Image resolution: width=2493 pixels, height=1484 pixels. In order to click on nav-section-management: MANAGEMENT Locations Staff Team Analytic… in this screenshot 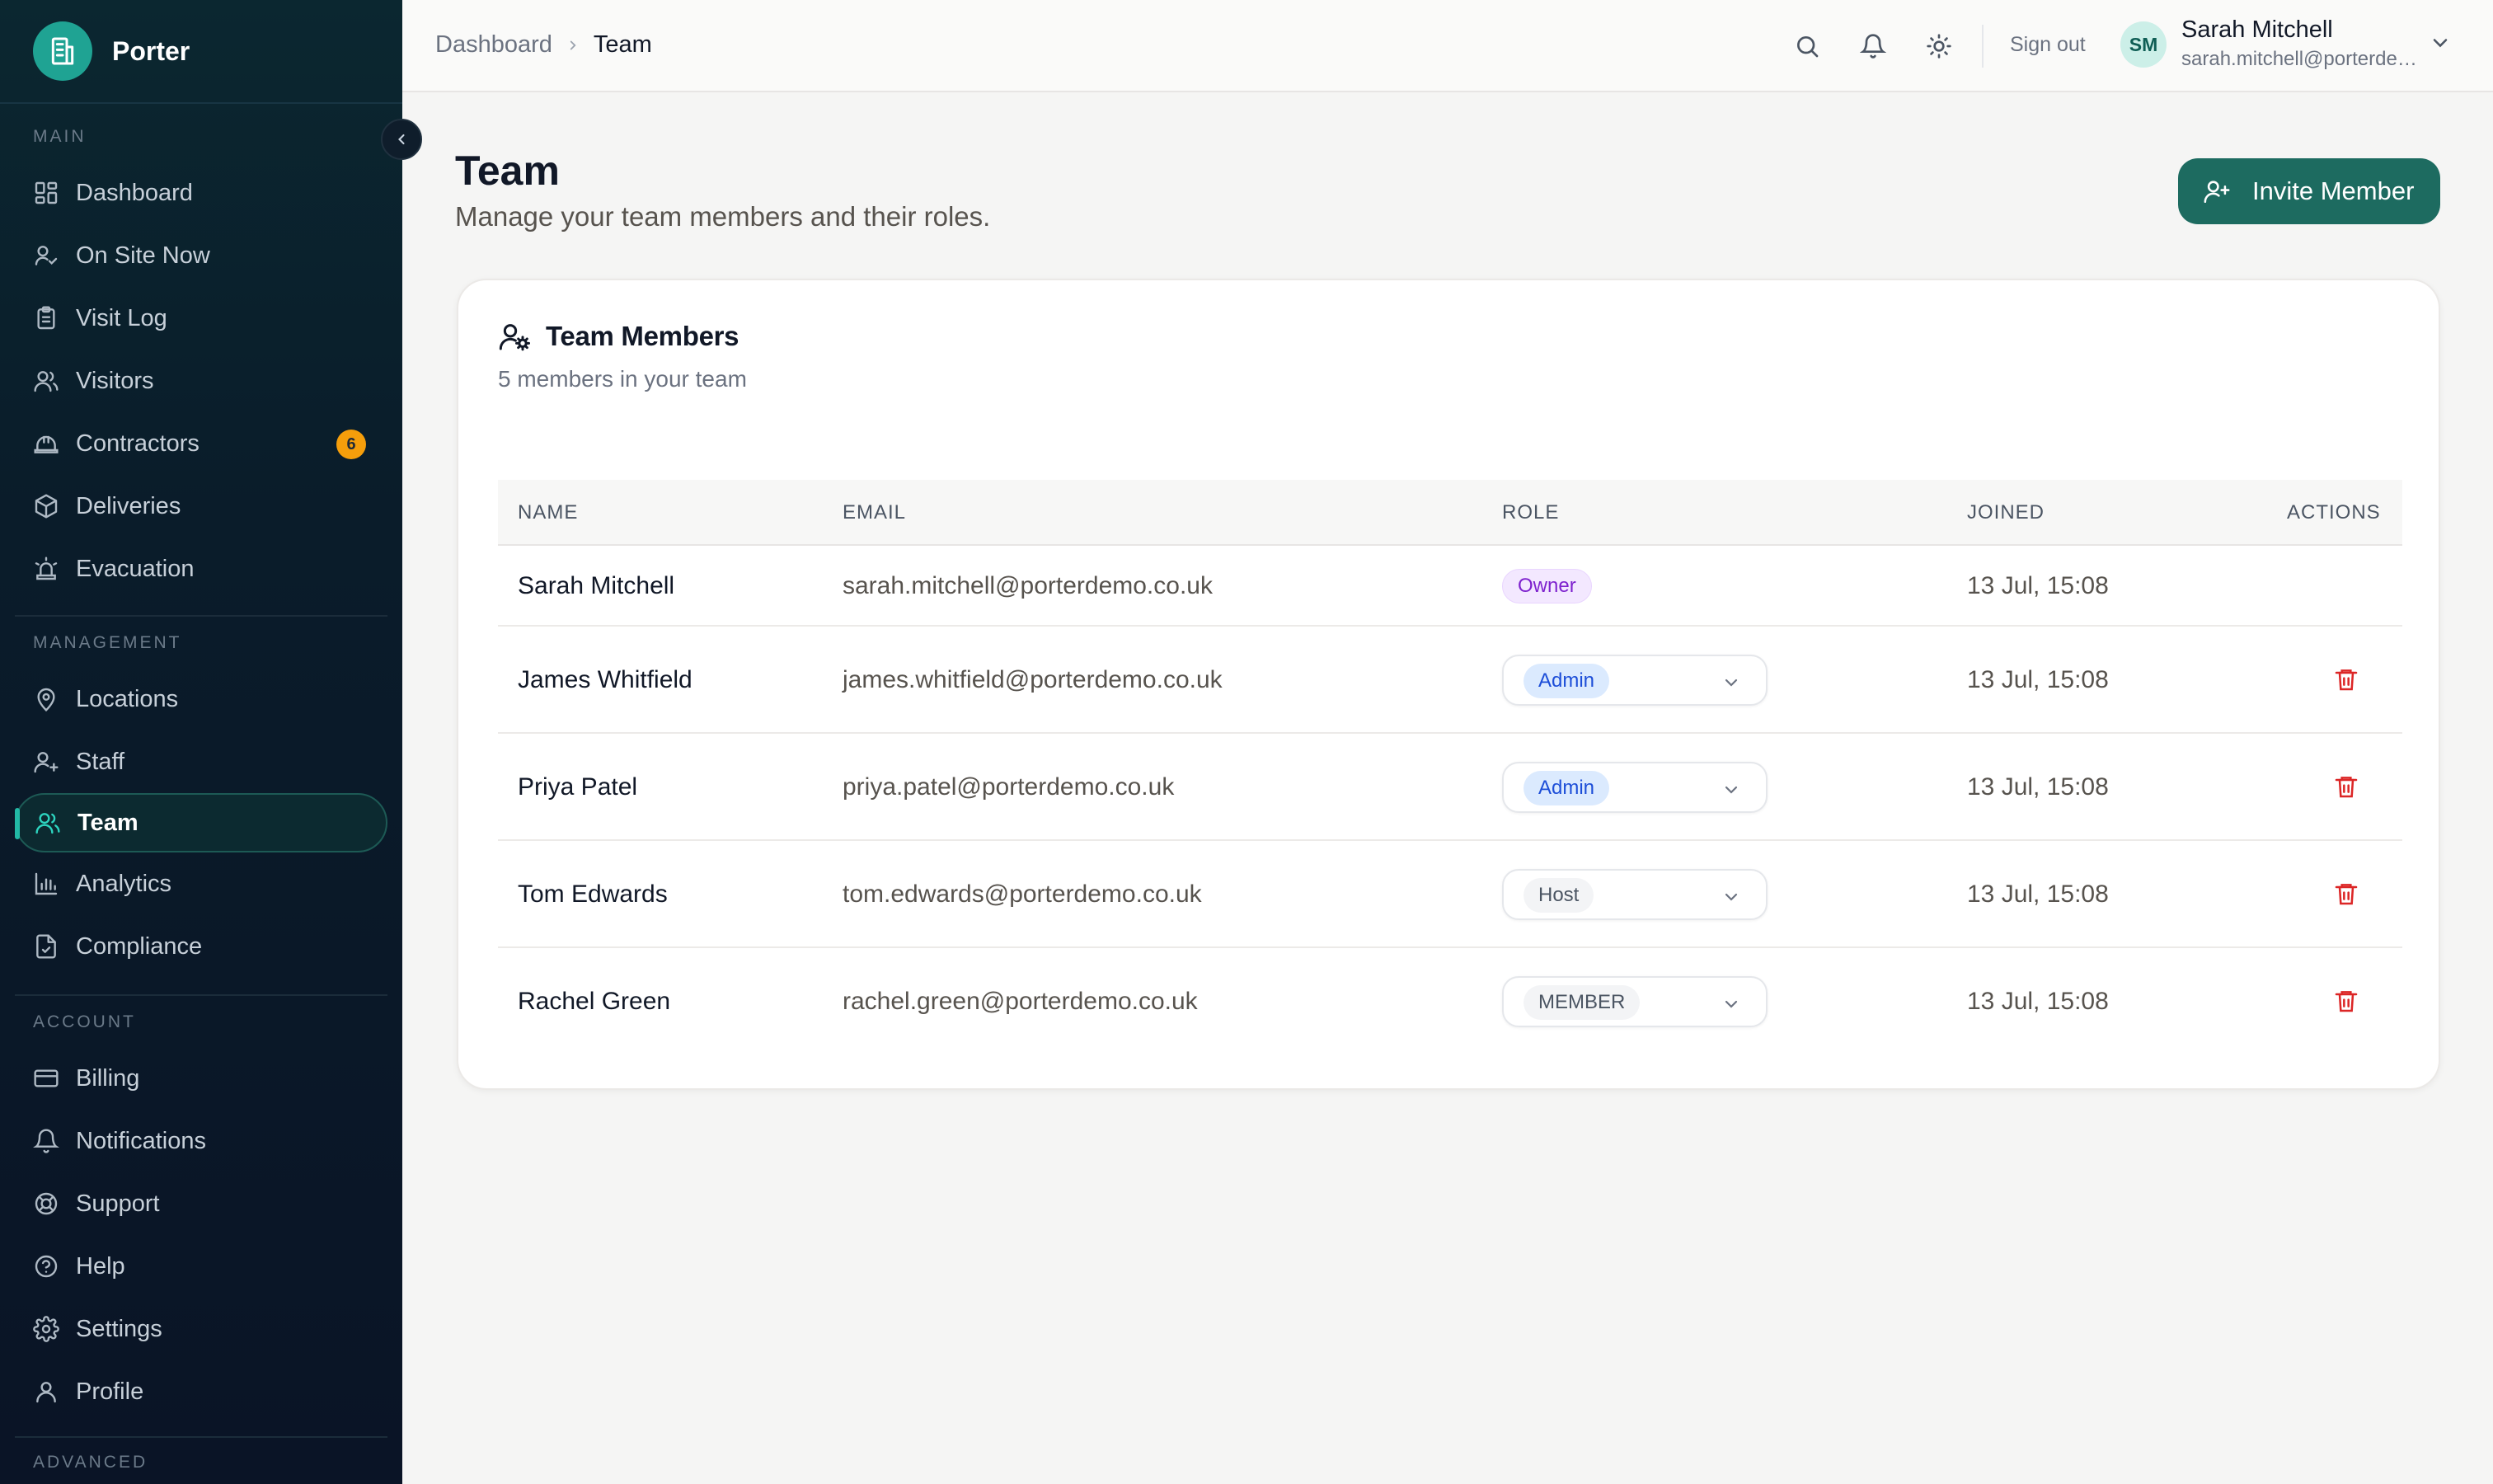, I will do `click(201, 801)`.